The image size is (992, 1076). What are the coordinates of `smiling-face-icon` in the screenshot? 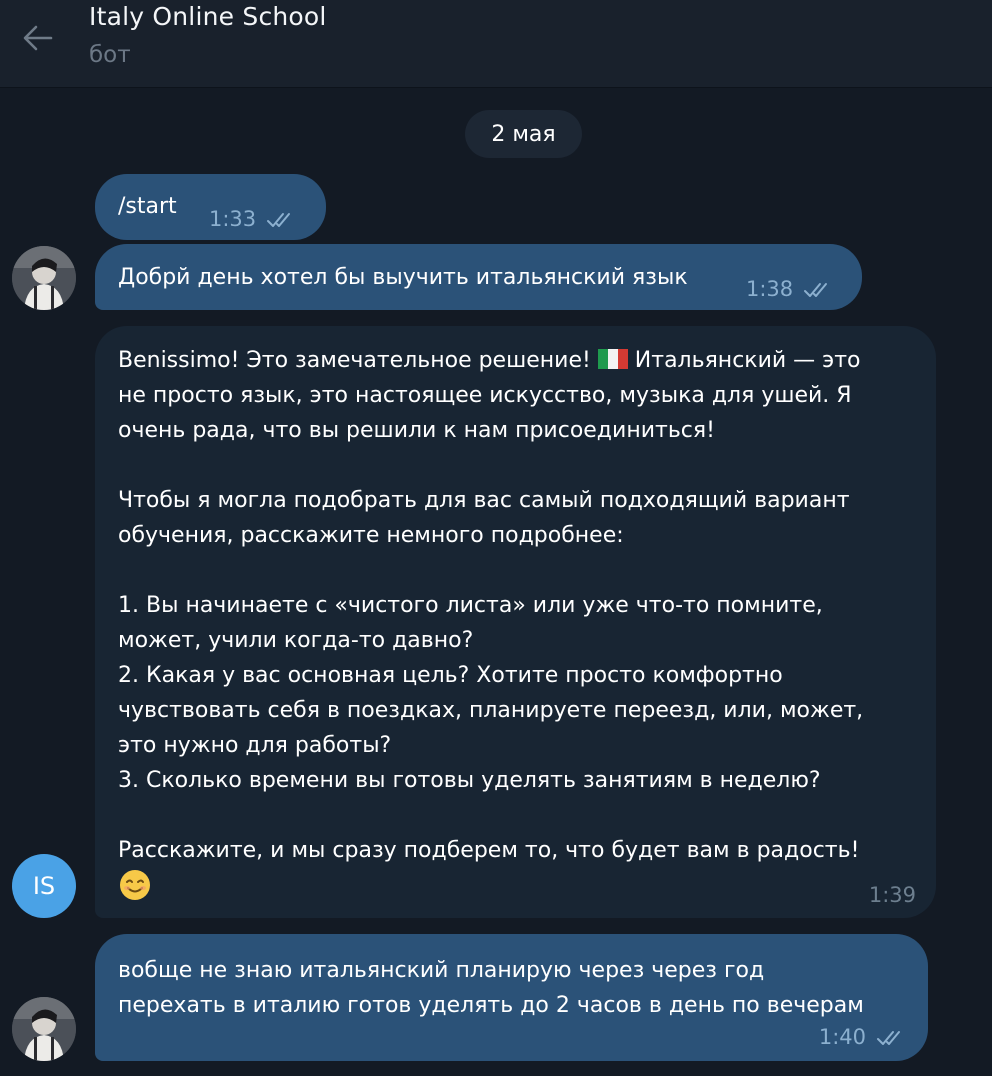 It's located at (135, 885).